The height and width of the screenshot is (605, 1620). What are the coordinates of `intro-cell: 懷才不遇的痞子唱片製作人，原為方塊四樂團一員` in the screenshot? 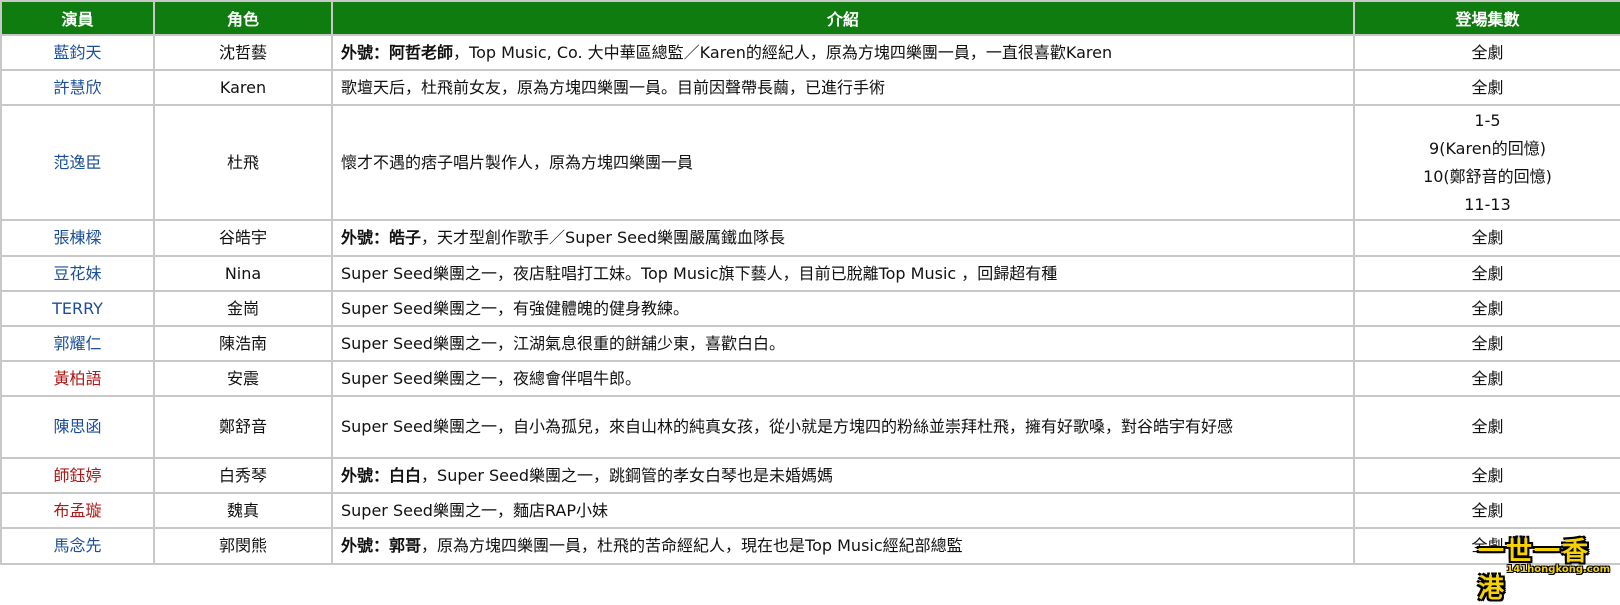 It's located at (843, 162).